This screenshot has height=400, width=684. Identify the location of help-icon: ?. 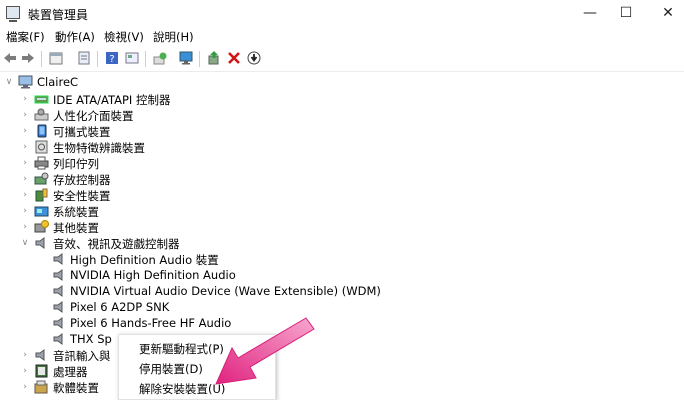
(112, 58).